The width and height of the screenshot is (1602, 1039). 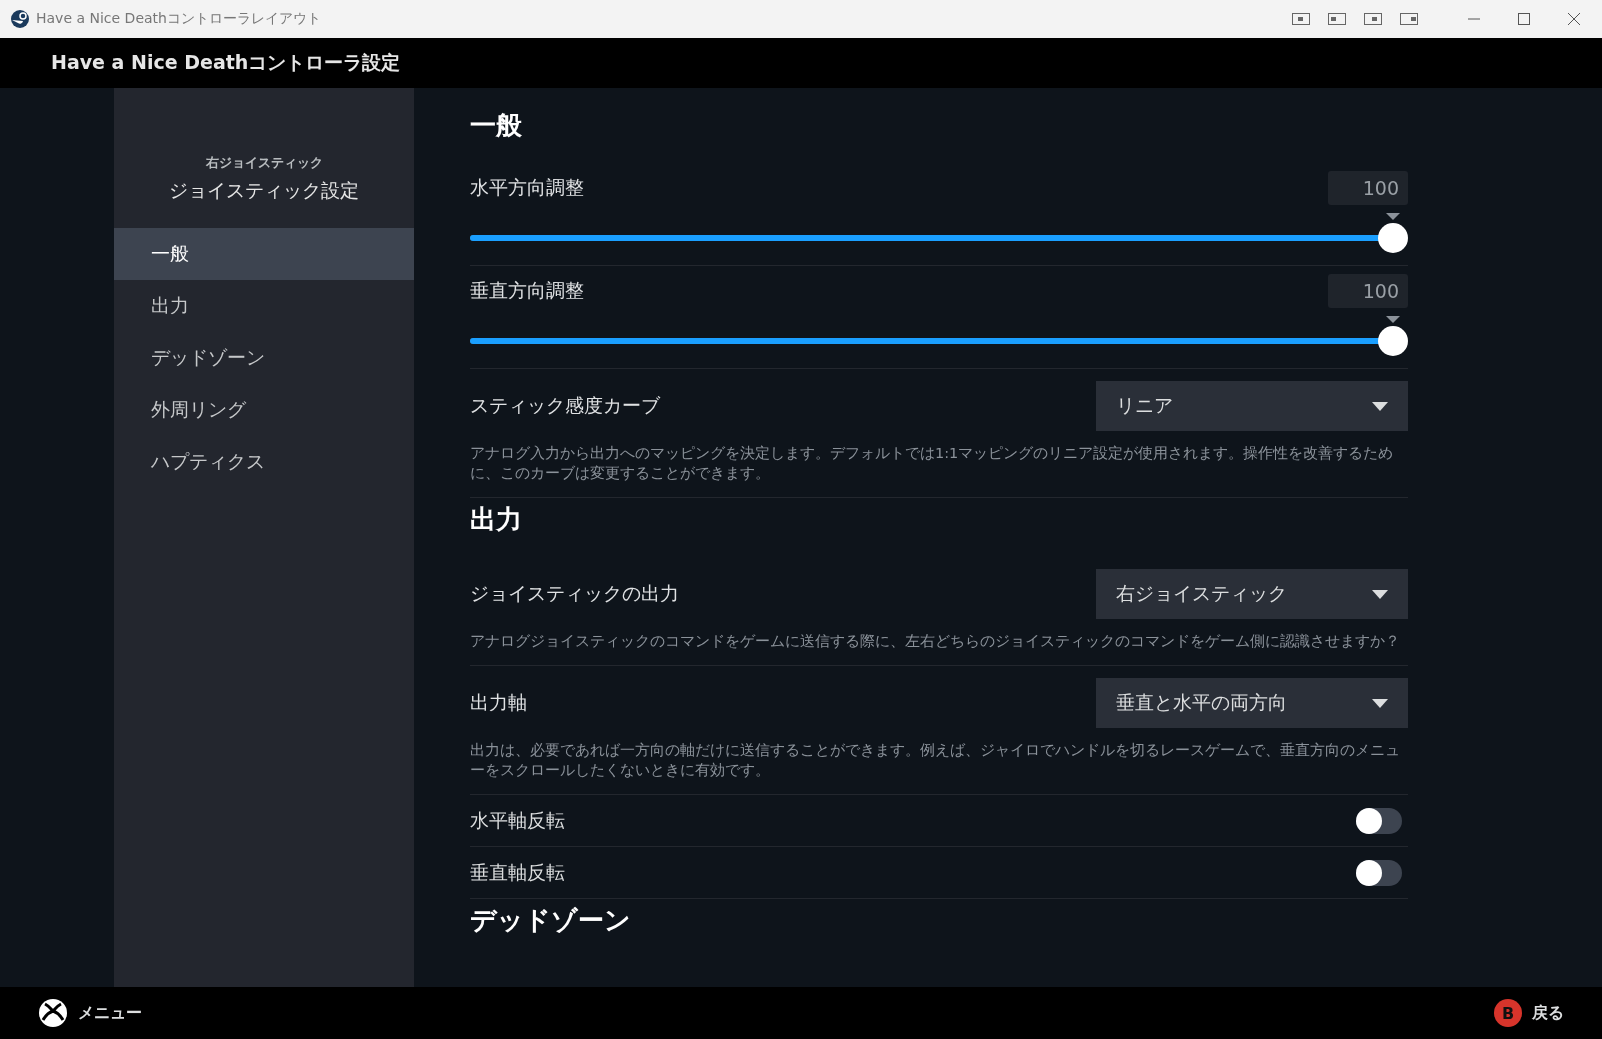 I want to click on setting-description: 出力は、必要であれば一方向の軸だけに送信することができます。例えば、ジャイロでハンドルを切るレースゲームで、垂直方向のメニューをスクロールしたくないときに有効です。, so click(x=935, y=760).